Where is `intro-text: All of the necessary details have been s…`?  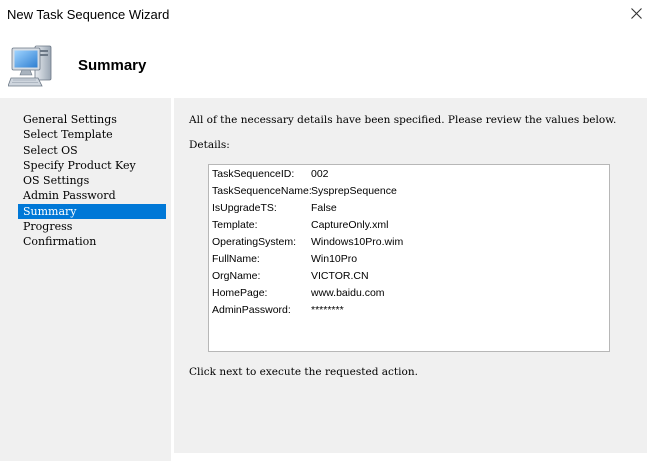 intro-text: All of the necessary details have been s… is located at coordinates (403, 120).